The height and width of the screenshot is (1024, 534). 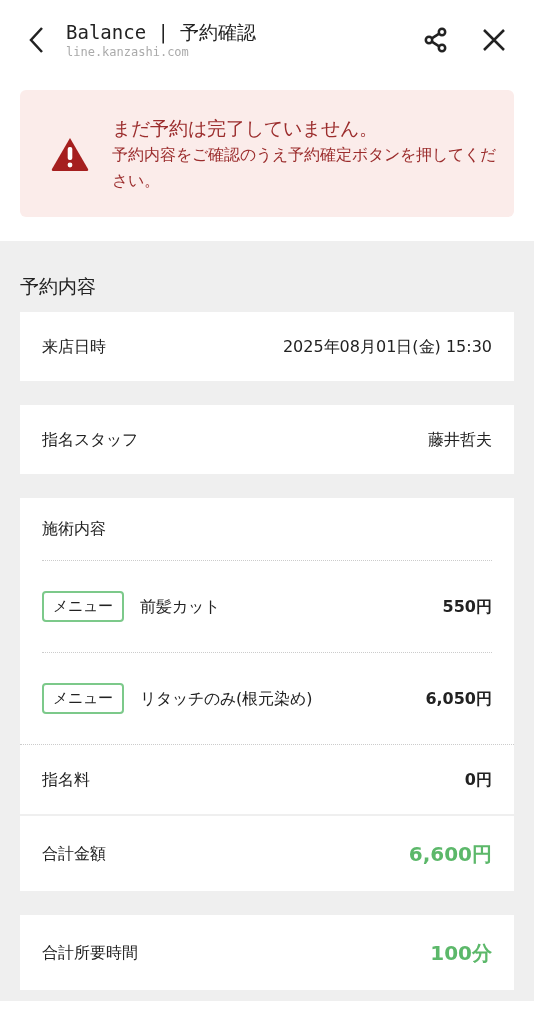 What do you see at coordinates (467, 606) in the screenshot?
I see `service-price: 550円` at bounding box center [467, 606].